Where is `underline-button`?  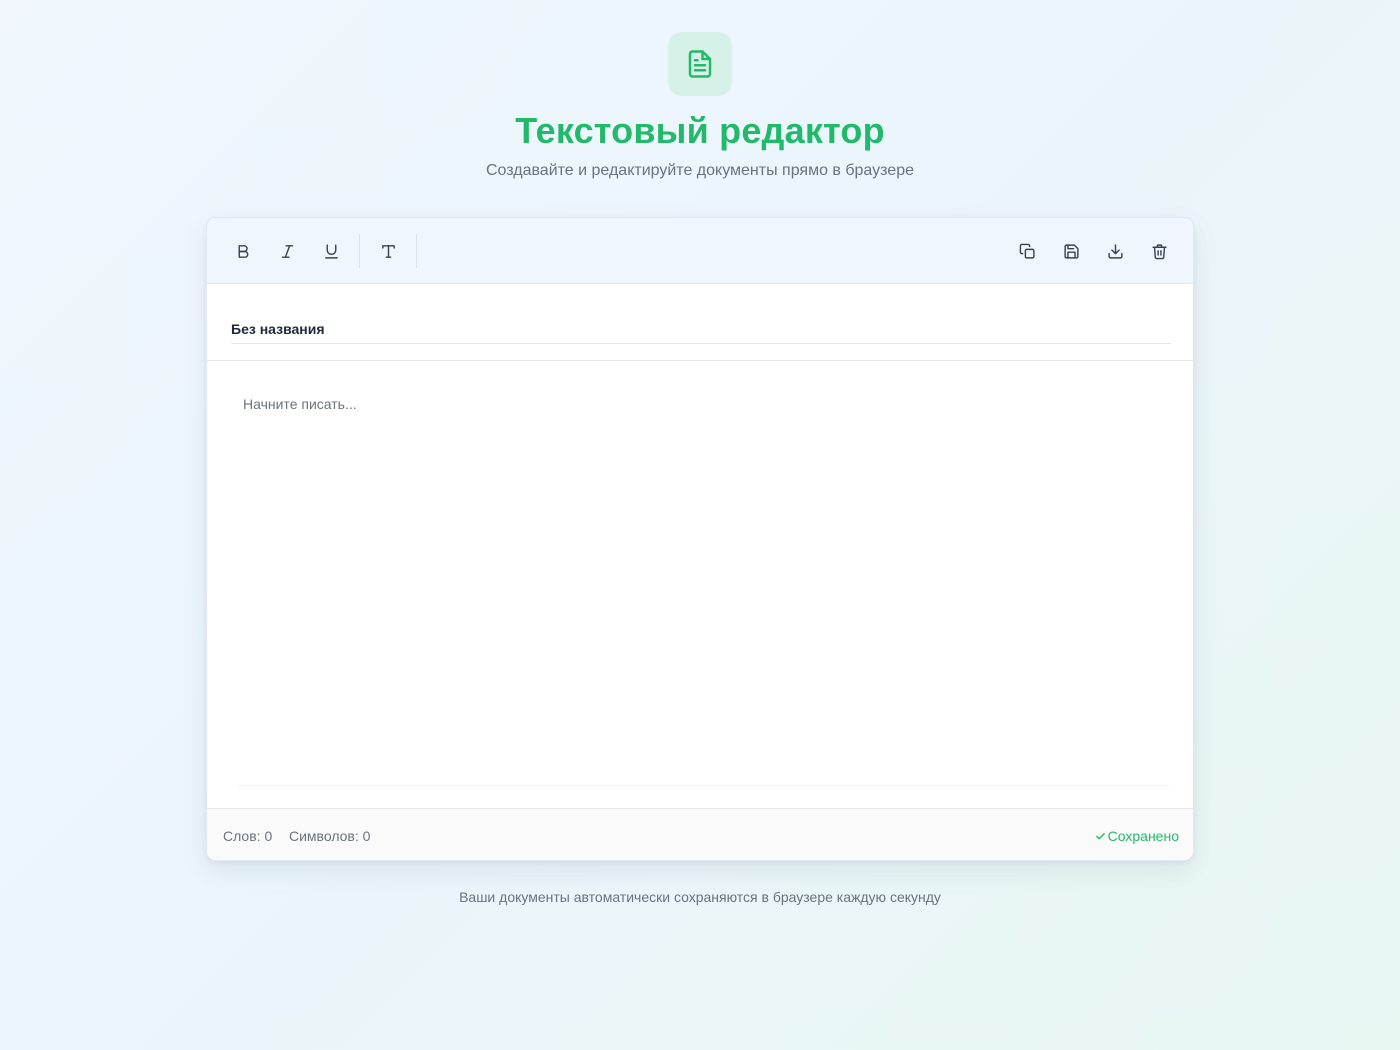
underline-button is located at coordinates (331, 251).